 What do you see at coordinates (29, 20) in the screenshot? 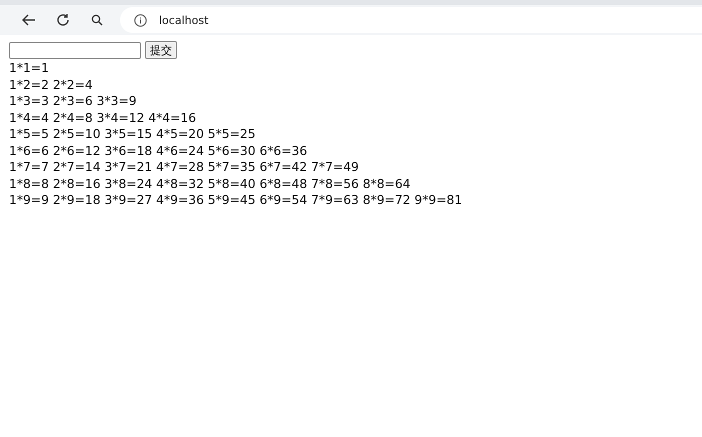
I see `back-arrow-icon` at bounding box center [29, 20].